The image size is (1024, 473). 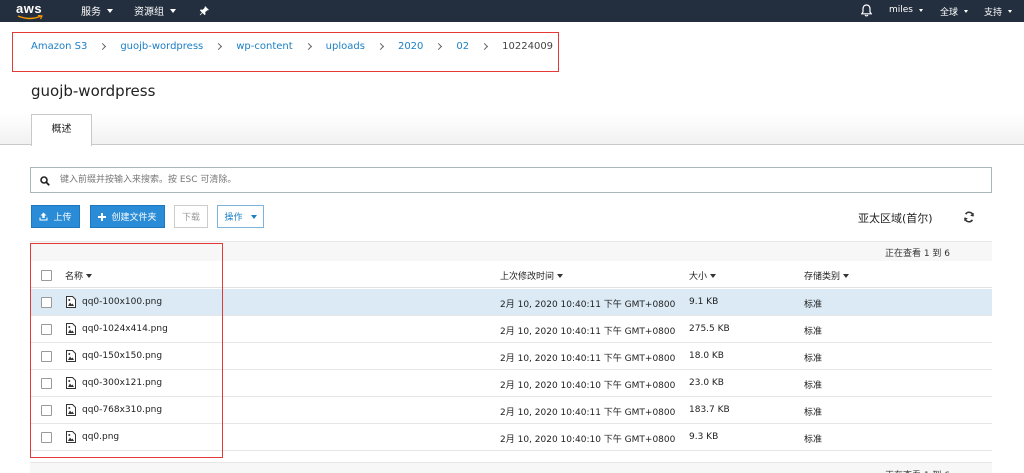 I want to click on file-size: 9.3 KB, so click(x=704, y=437).